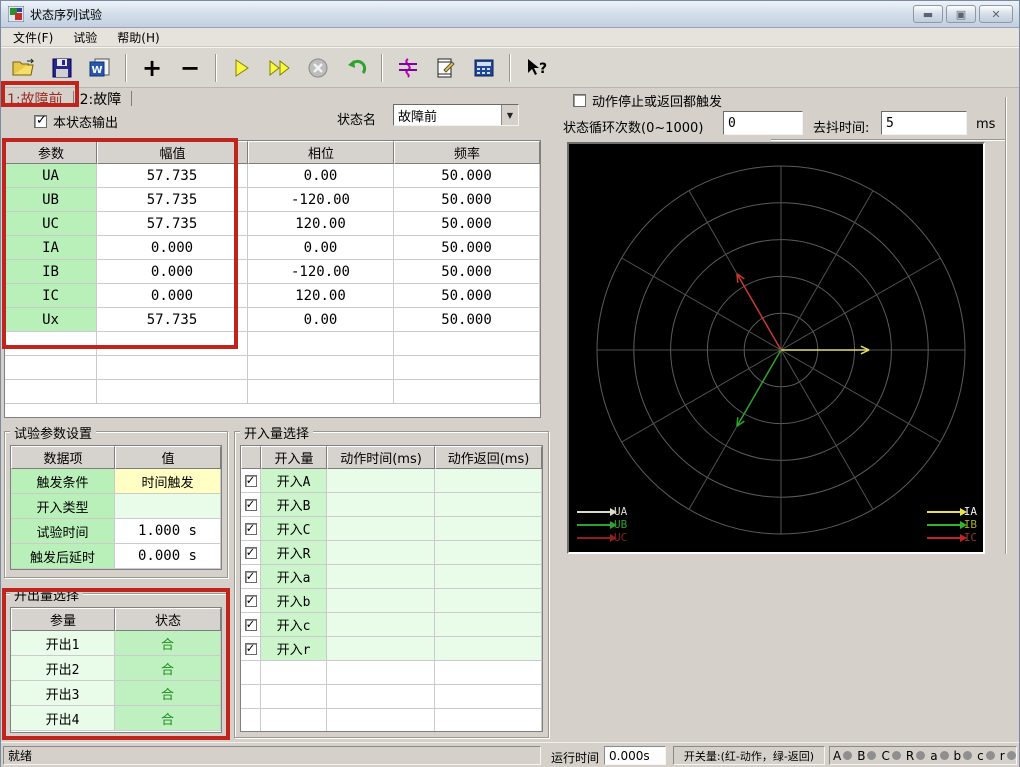 The image size is (1020, 767). What do you see at coordinates (272, 368) in the screenshot?
I see `table-row-empty` at bounding box center [272, 368].